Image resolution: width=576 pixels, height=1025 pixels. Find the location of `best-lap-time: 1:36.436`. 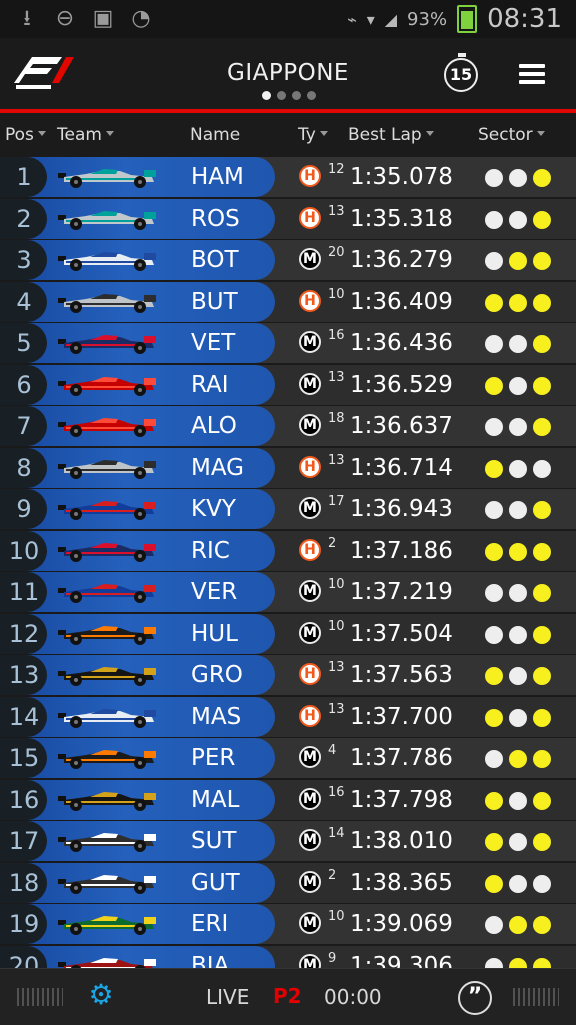

best-lap-time: 1:36.436 is located at coordinates (401, 343).